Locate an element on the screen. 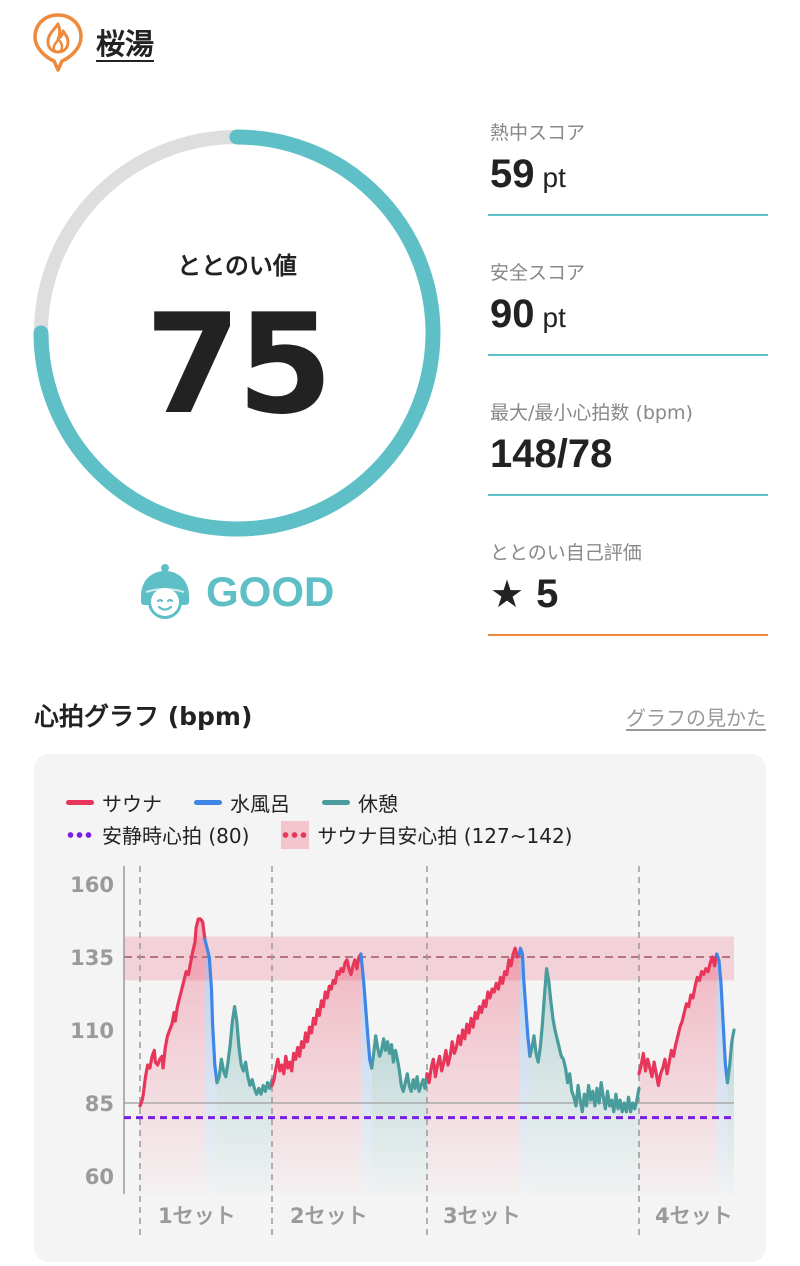 The image size is (800, 1266). star-icon: ★ is located at coordinates (507, 595).